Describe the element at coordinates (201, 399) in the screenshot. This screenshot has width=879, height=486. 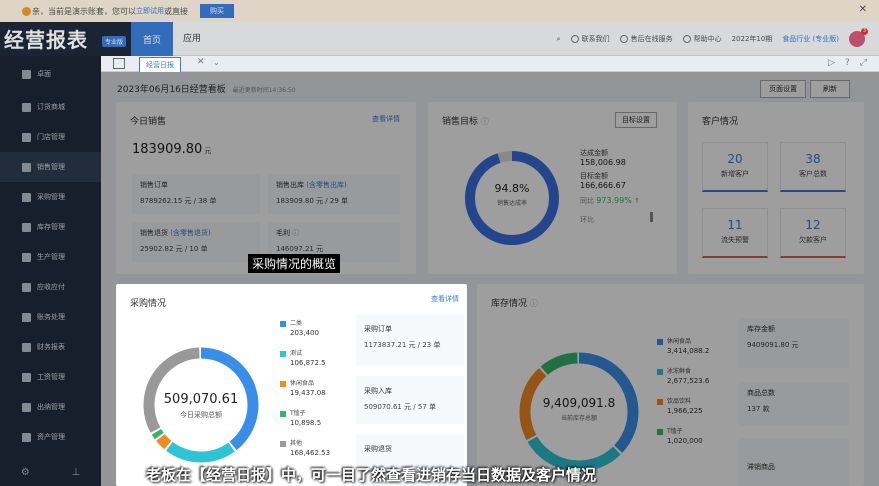
I see `purchase-total: 509,070.61` at that location.